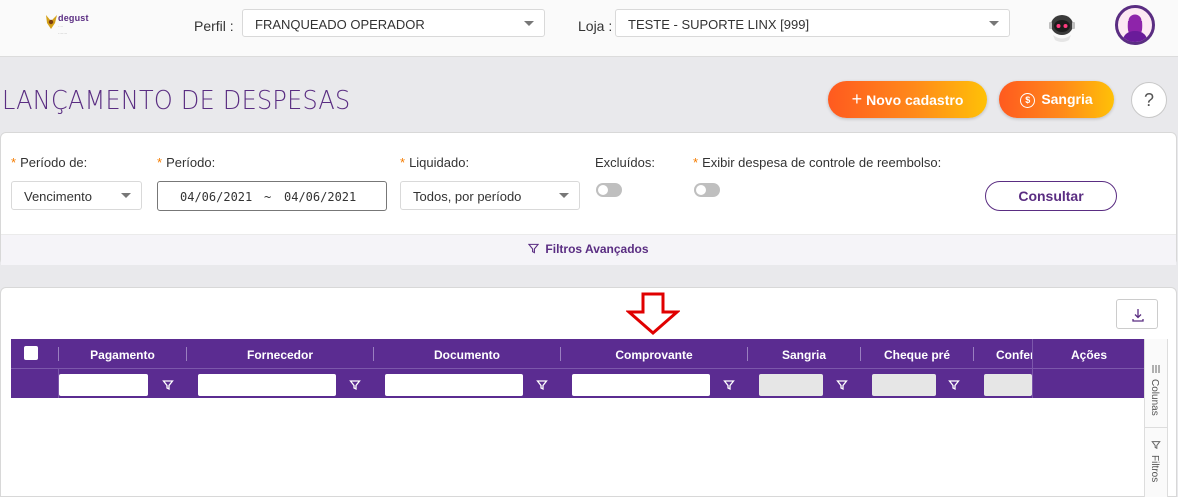  I want to click on columns-tab: Colunas, so click(1156, 383).